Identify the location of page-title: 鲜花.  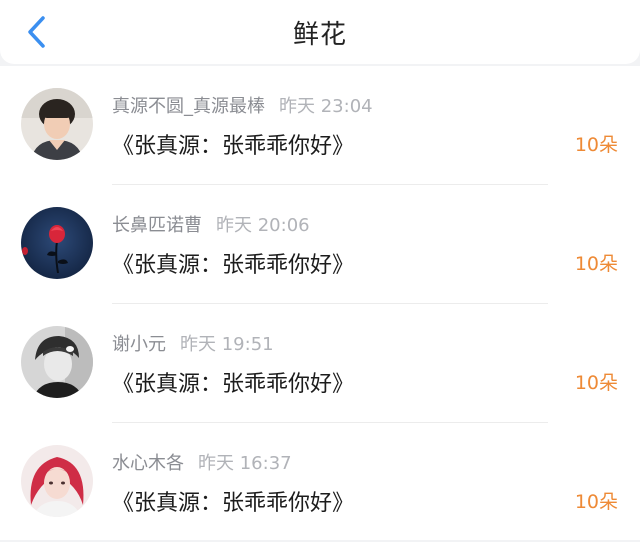
(319, 34).